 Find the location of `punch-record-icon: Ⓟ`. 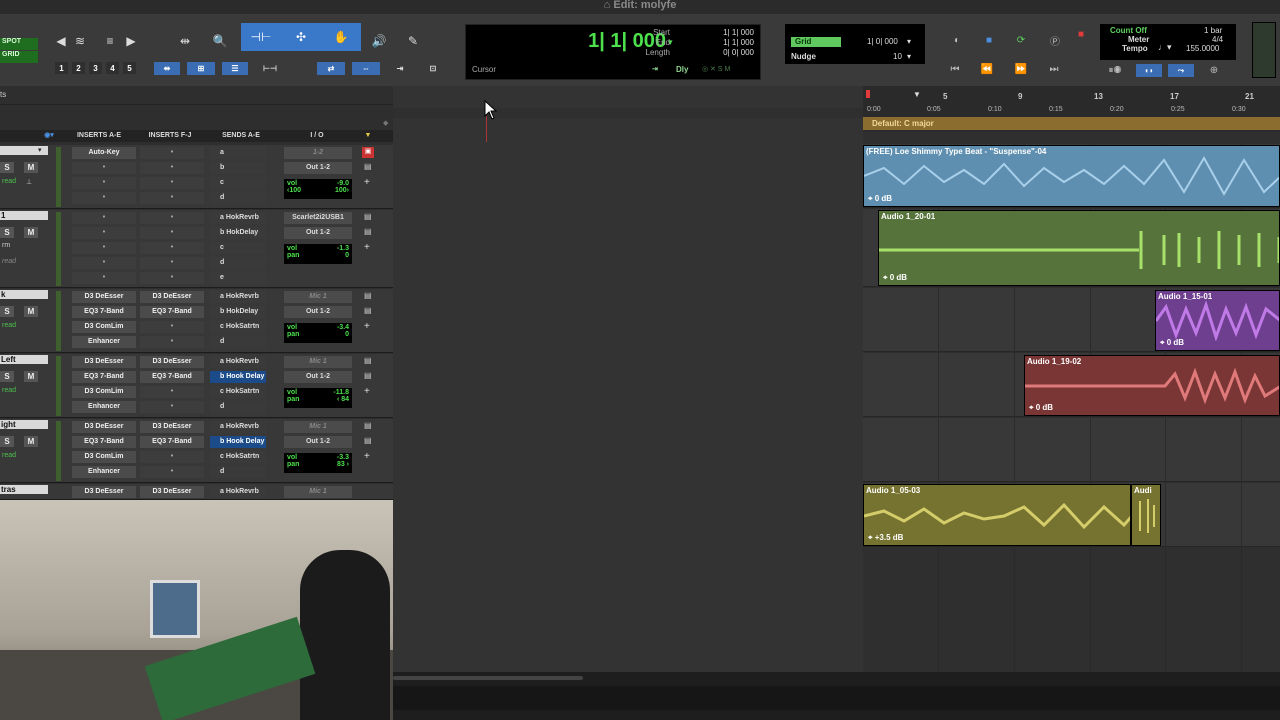

punch-record-icon: Ⓟ is located at coordinates (1055, 40).